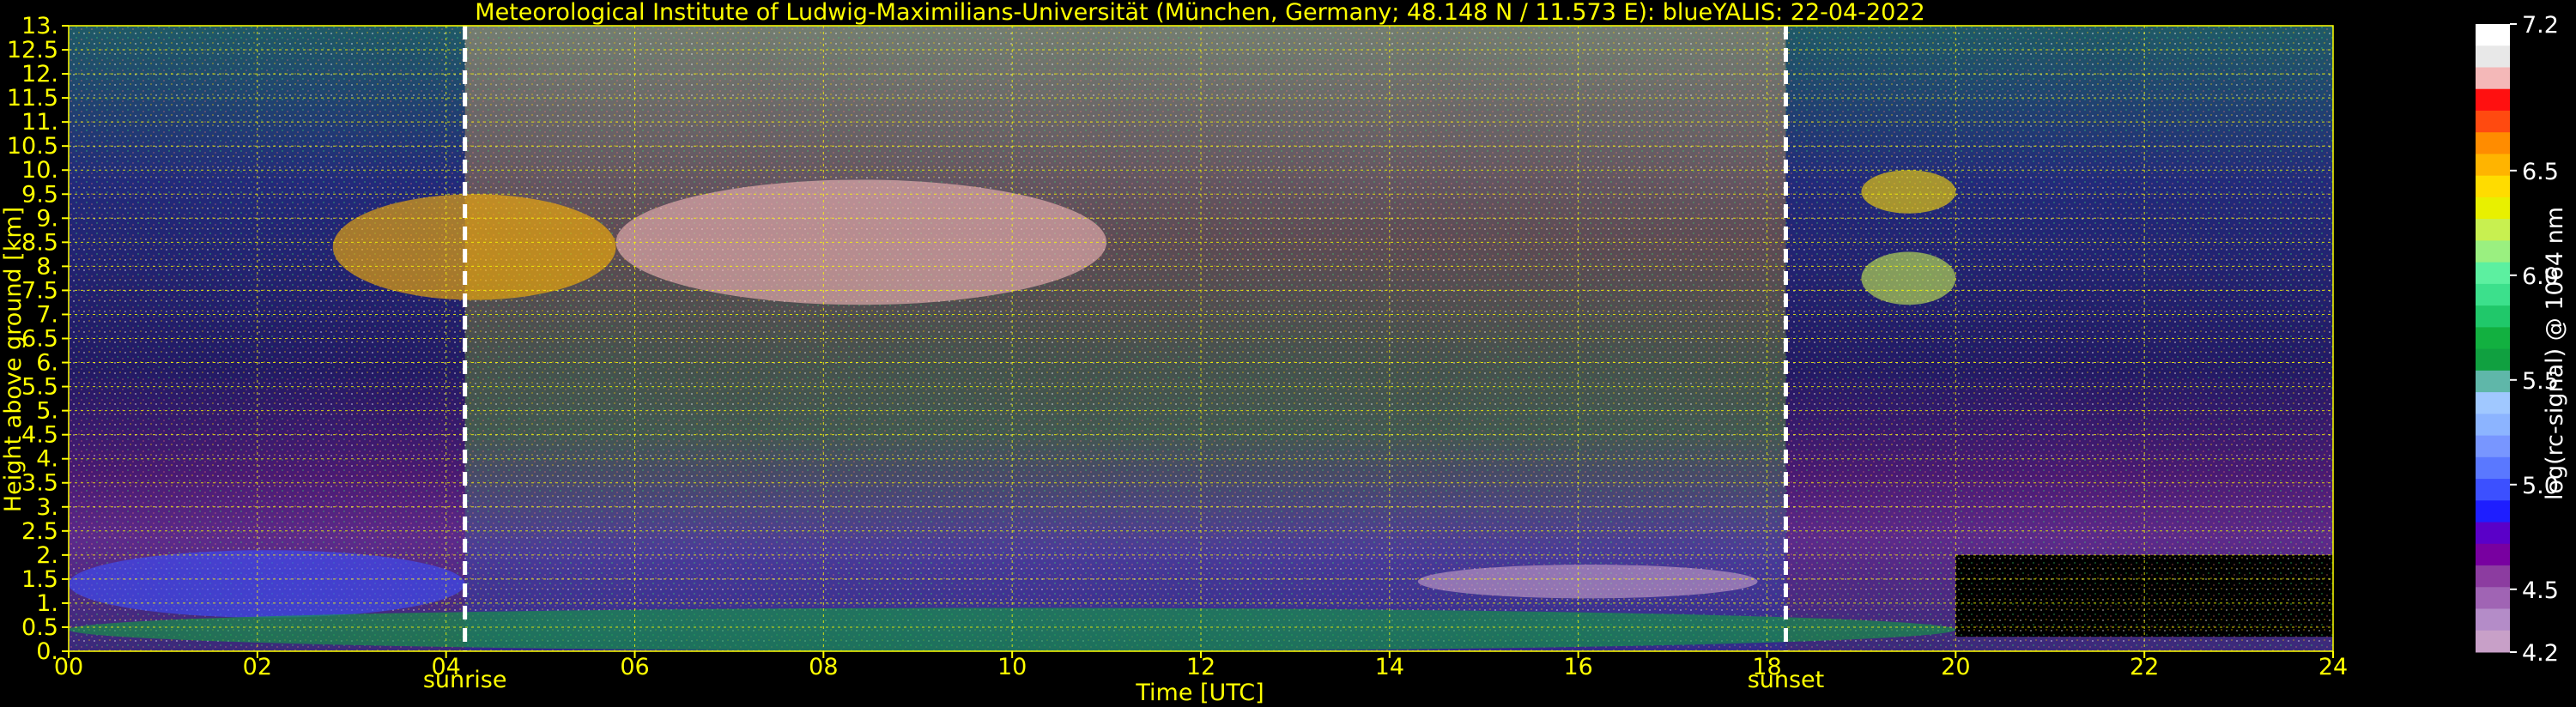 The height and width of the screenshot is (707, 2576). Describe the element at coordinates (39, 580) in the screenshot. I see `y-tick-label: 1.5` at that location.